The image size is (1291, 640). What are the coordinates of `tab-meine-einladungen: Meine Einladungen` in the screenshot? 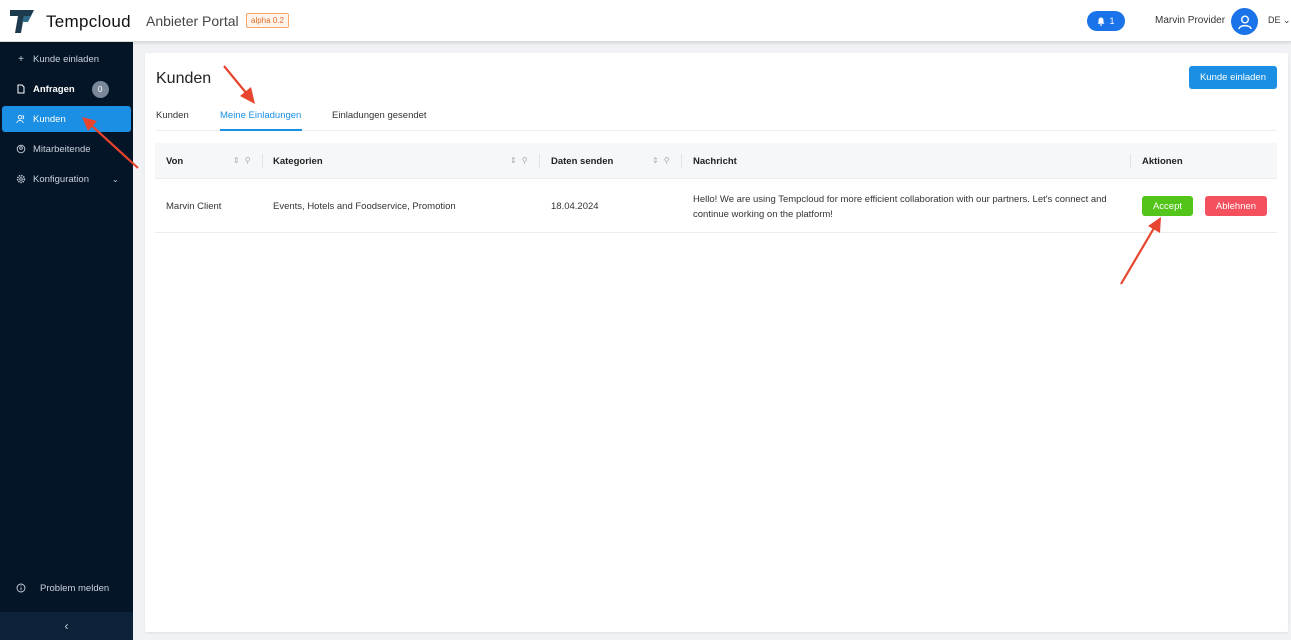 It's located at (260, 115).